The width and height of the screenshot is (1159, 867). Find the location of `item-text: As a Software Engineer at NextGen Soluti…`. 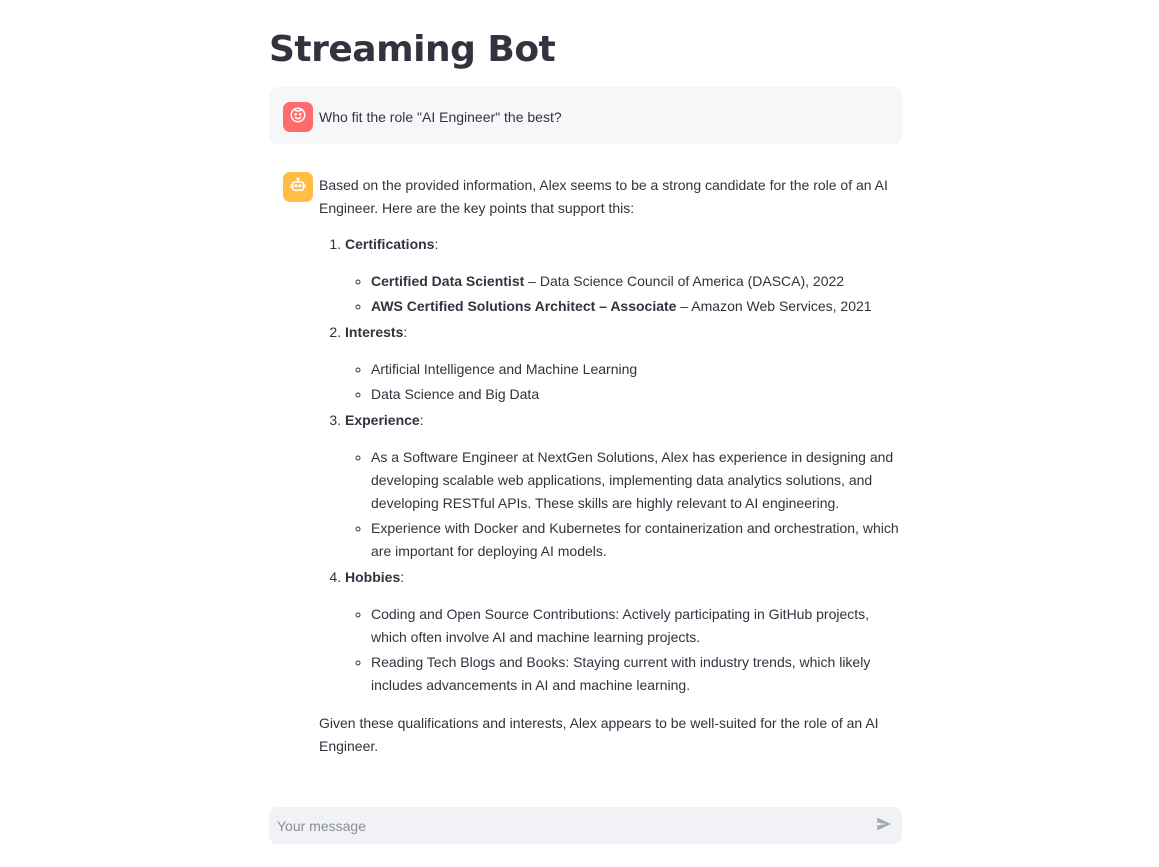

item-text: As a Software Engineer at NextGen Soluti… is located at coordinates (632, 480).